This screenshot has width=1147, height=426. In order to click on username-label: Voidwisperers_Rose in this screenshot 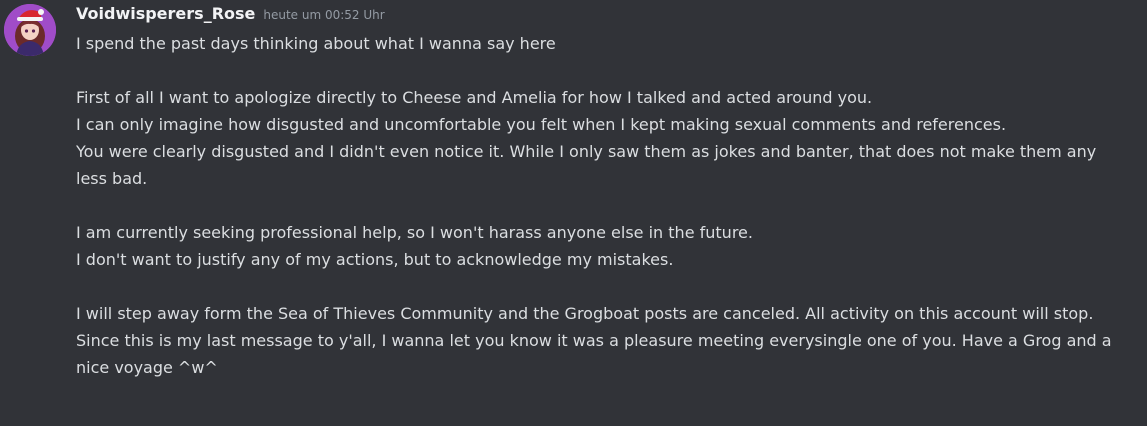, I will do `click(165, 13)`.